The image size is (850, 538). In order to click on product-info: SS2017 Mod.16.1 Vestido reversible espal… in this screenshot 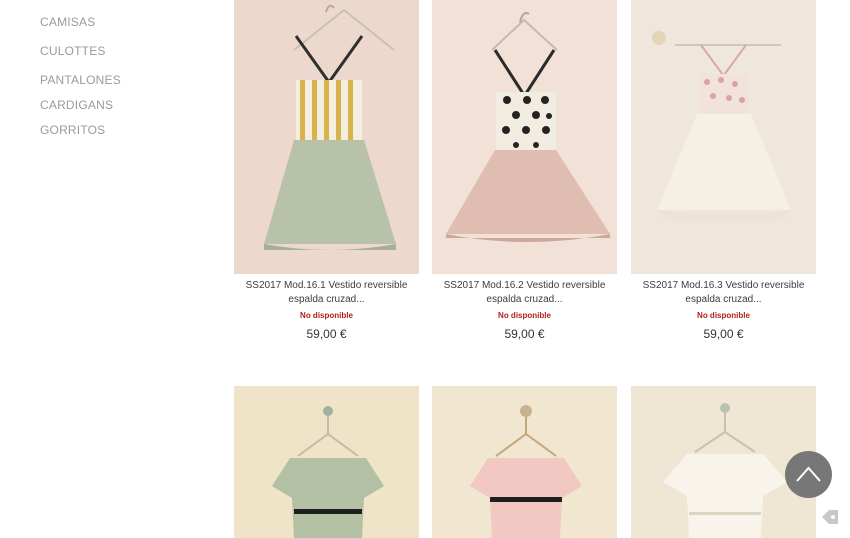, I will do `click(326, 310)`.